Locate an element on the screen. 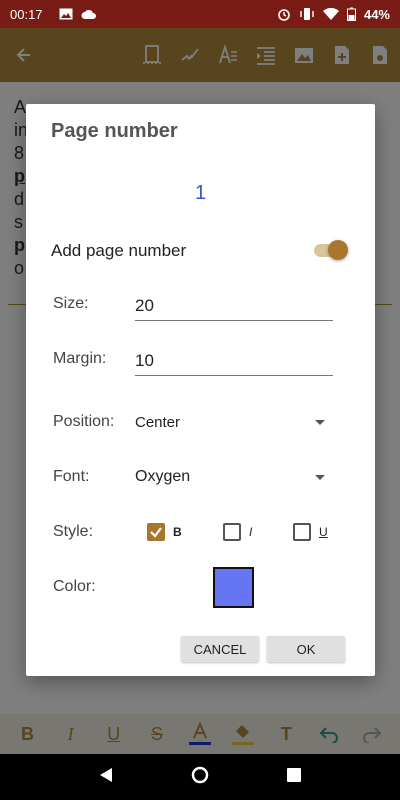  color-swatch is located at coordinates (233, 587).